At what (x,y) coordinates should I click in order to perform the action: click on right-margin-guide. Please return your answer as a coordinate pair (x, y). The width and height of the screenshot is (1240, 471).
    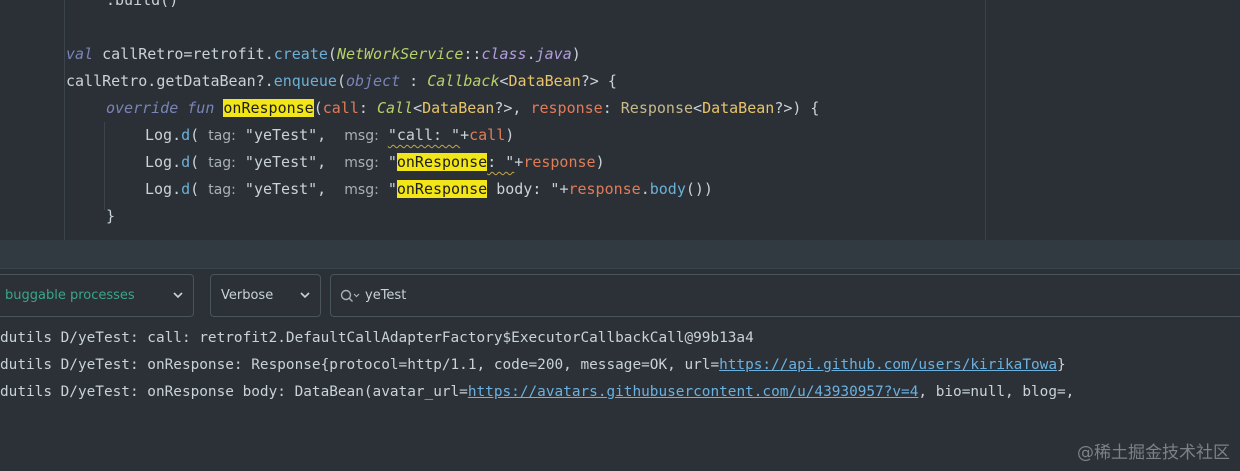
    Looking at the image, I should click on (985, 120).